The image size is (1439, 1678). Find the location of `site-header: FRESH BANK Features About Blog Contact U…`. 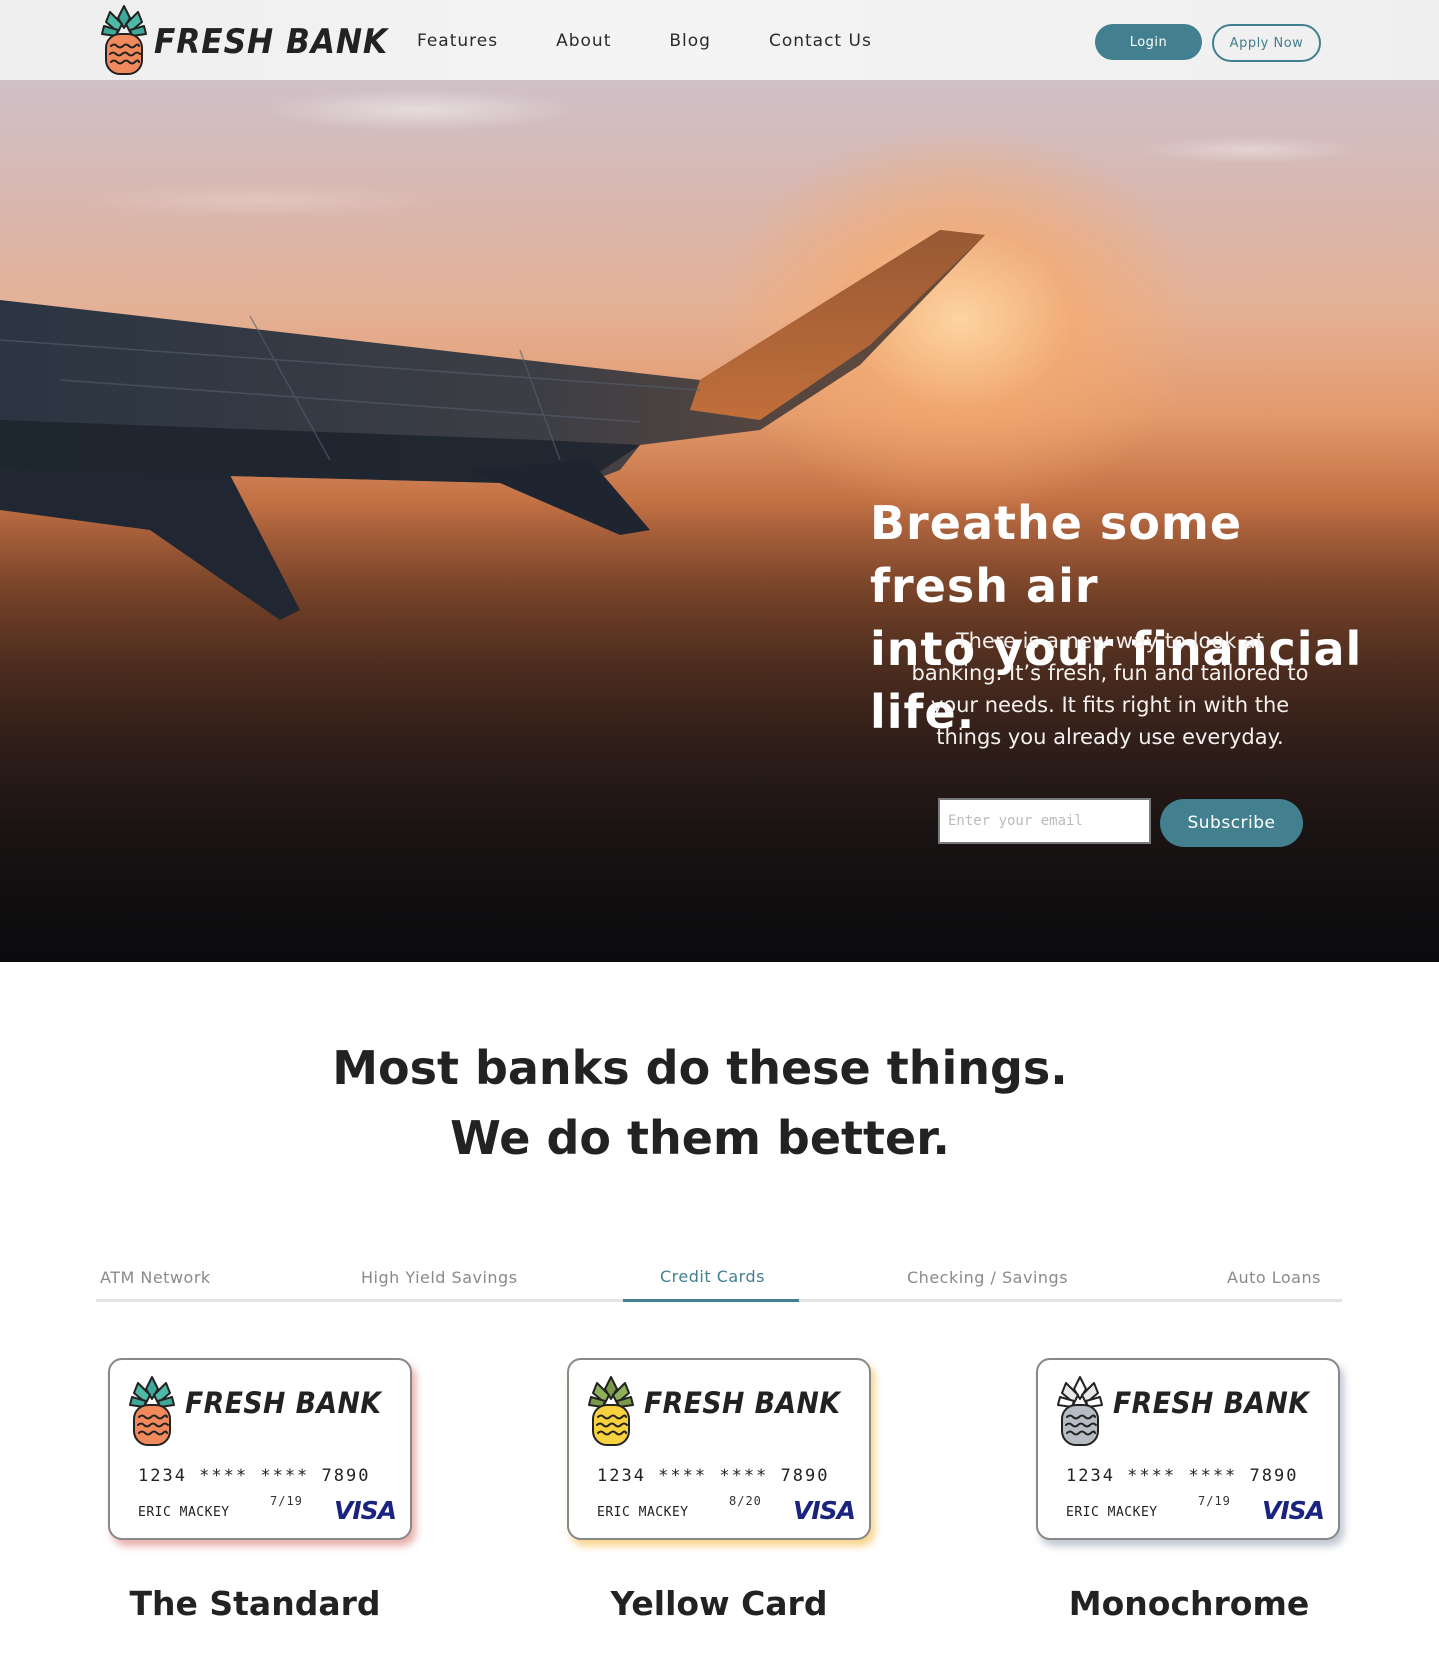

site-header: FRESH BANK Features About Blog Contact U… is located at coordinates (719, 40).